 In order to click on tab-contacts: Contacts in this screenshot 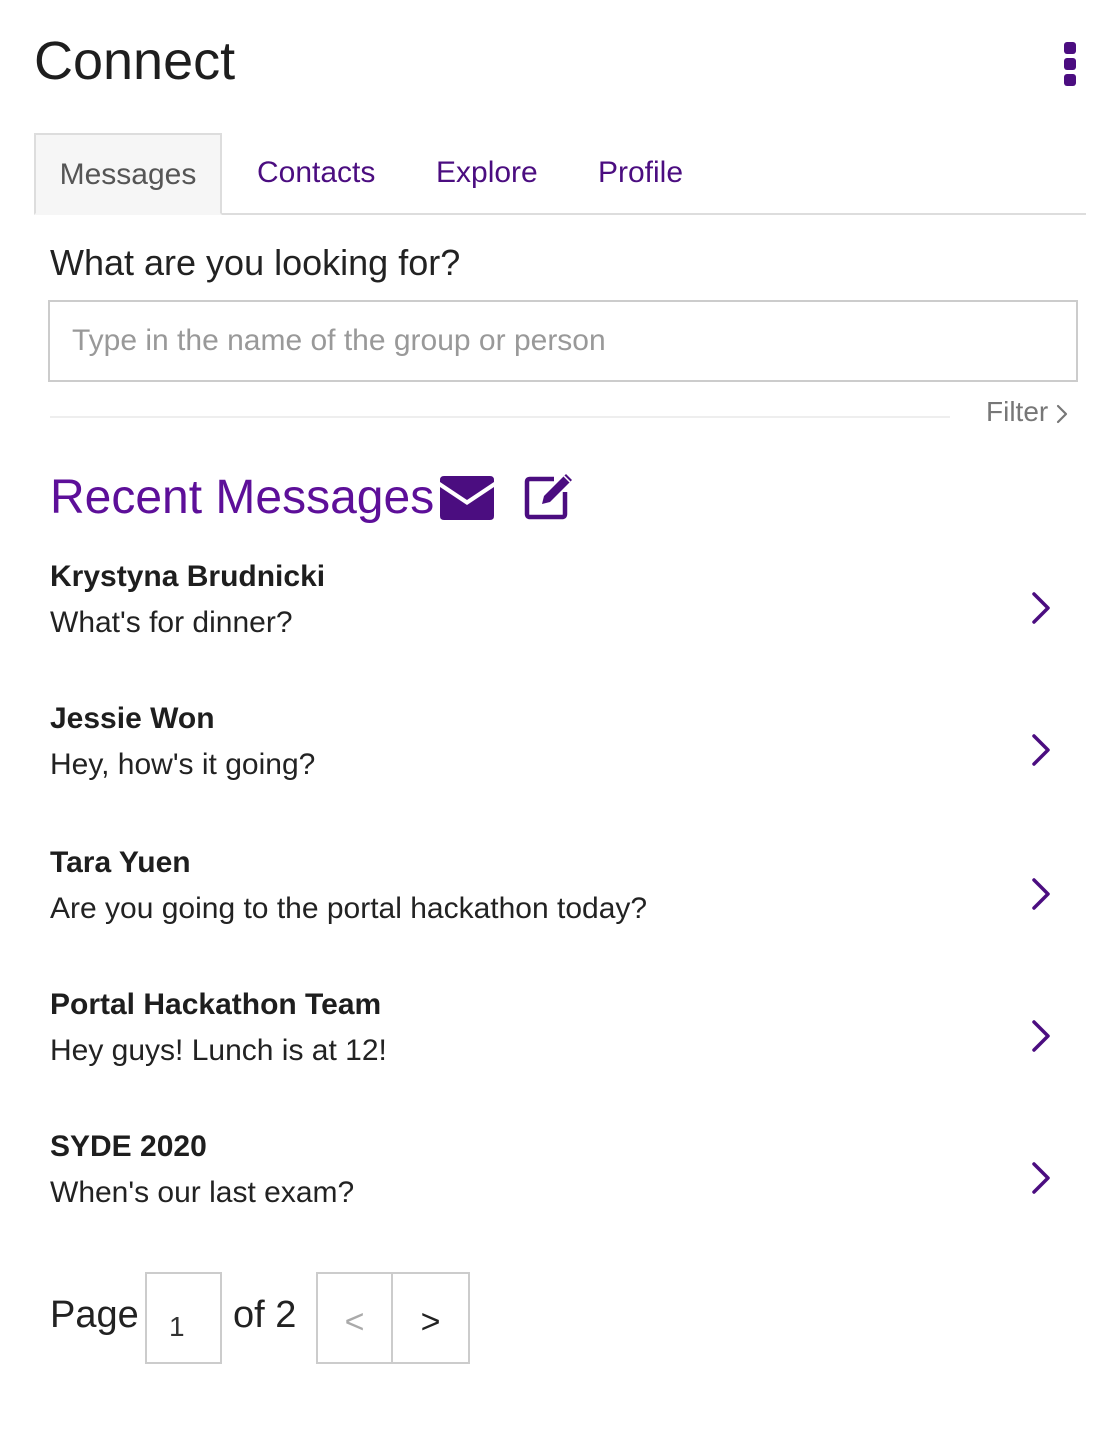, I will do `click(316, 173)`.